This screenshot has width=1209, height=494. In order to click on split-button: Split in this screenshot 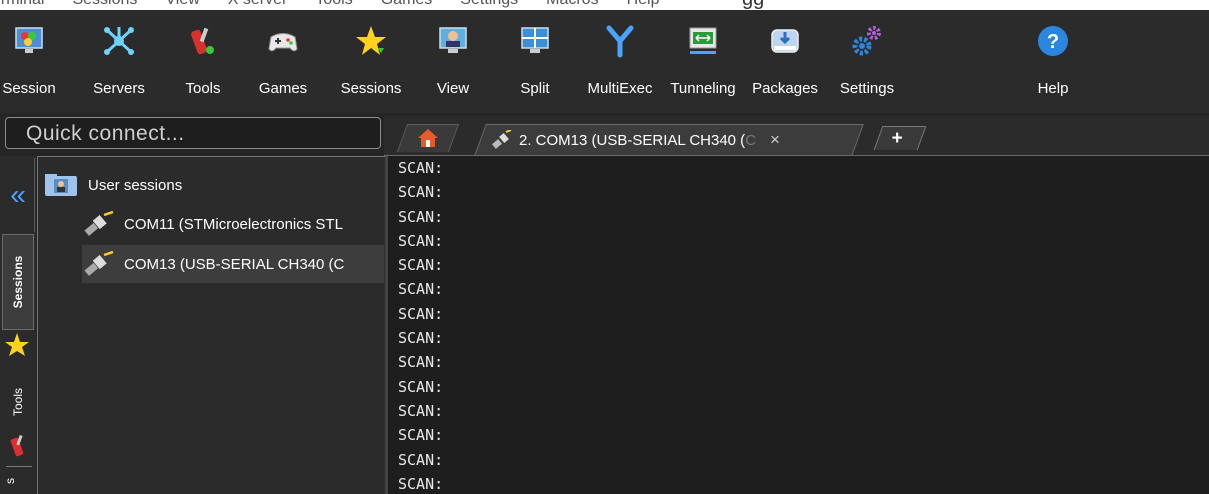, I will do `click(535, 60)`.